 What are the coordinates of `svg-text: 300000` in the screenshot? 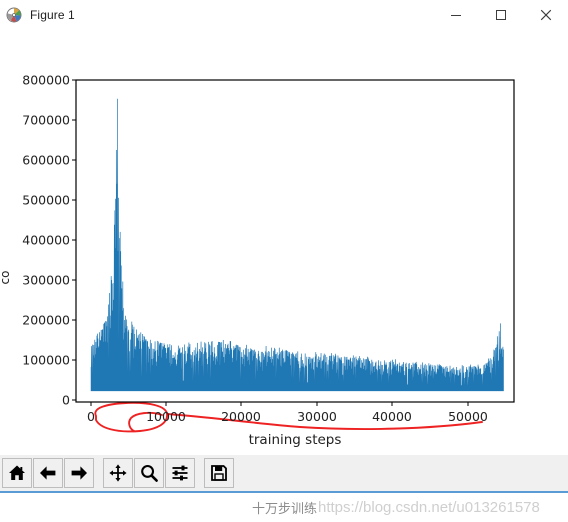 It's located at (46, 280).